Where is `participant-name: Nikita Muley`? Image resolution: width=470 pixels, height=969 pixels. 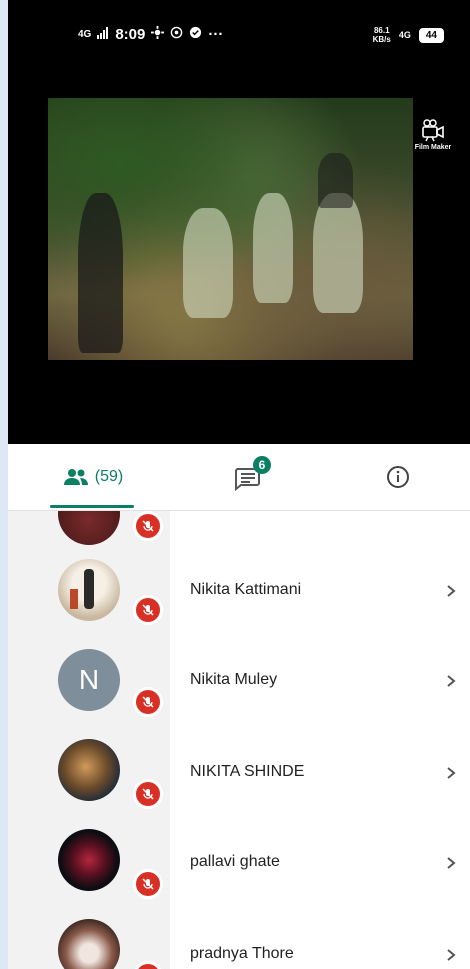 participant-name: Nikita Muley is located at coordinates (234, 679).